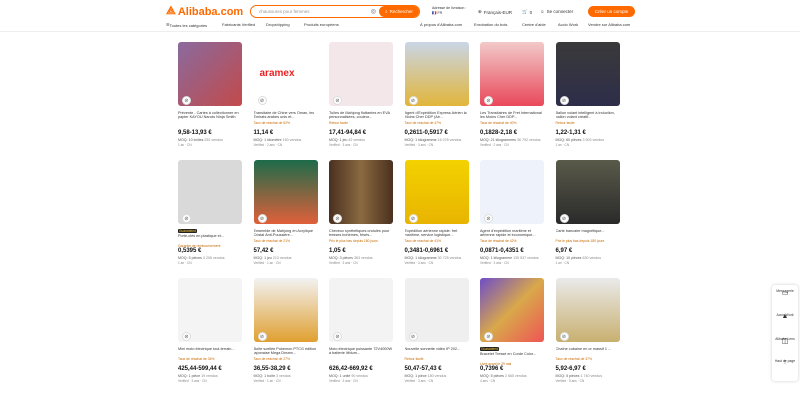 This screenshot has height=400, width=800. What do you see at coordinates (611, 11) in the screenshot?
I see `create-account-button: Créer un compte` at bounding box center [611, 11].